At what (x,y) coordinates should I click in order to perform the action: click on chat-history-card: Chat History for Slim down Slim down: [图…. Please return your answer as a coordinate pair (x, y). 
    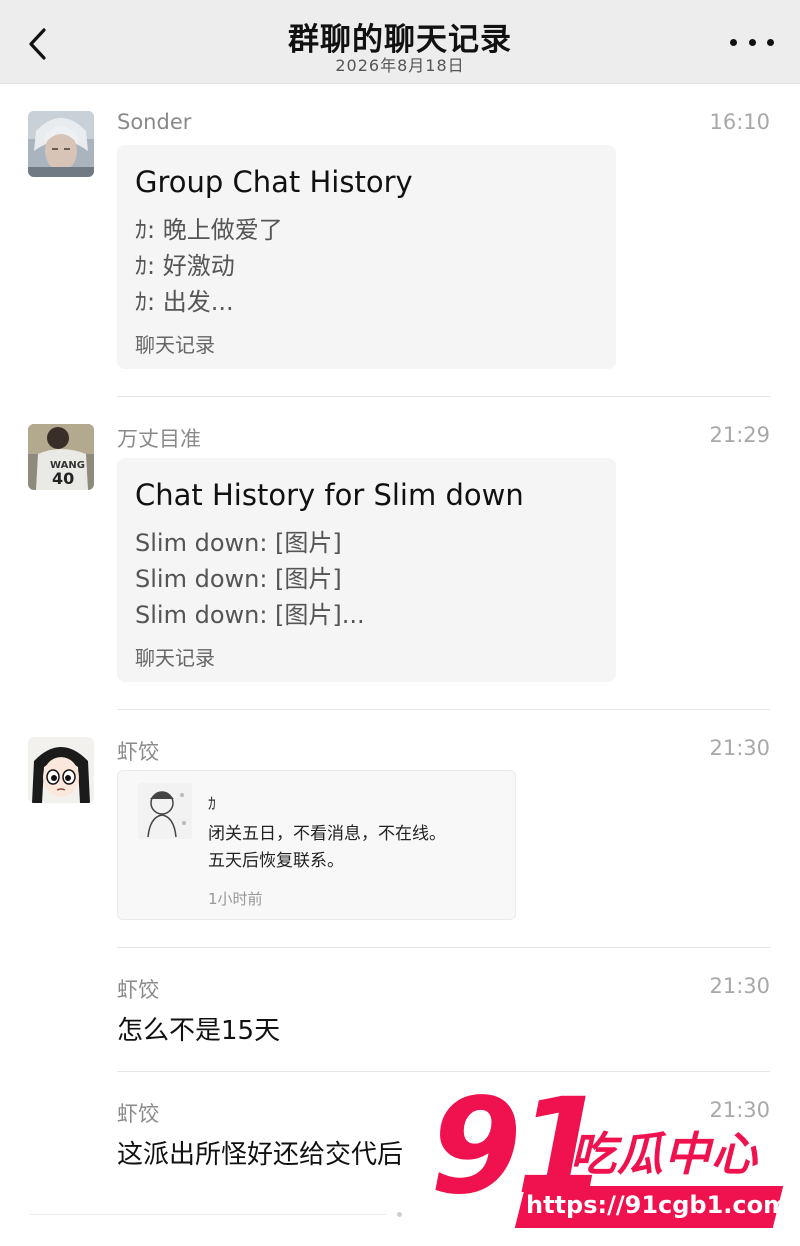
    Looking at the image, I should click on (366, 570).